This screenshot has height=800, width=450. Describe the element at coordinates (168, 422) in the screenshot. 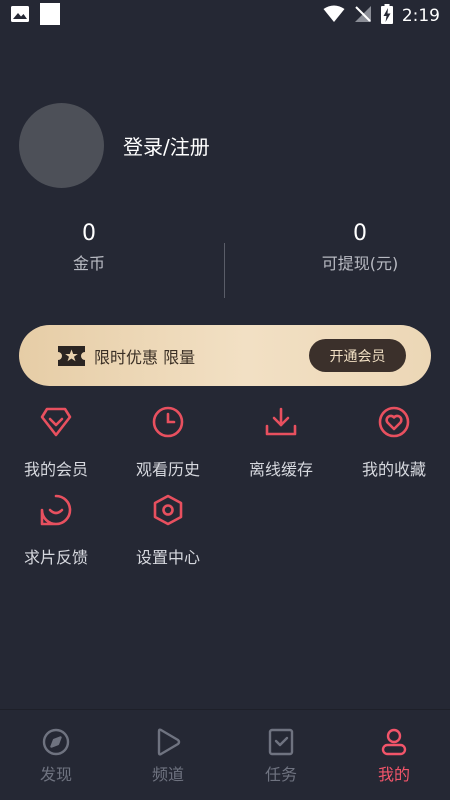

I see `clock-icon` at that location.